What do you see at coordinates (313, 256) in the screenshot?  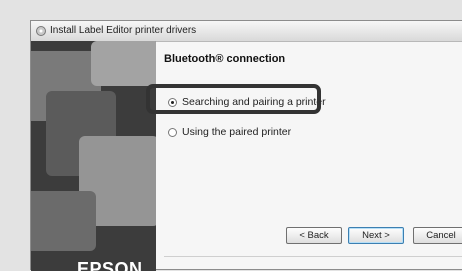 I see `footer-divider` at bounding box center [313, 256].